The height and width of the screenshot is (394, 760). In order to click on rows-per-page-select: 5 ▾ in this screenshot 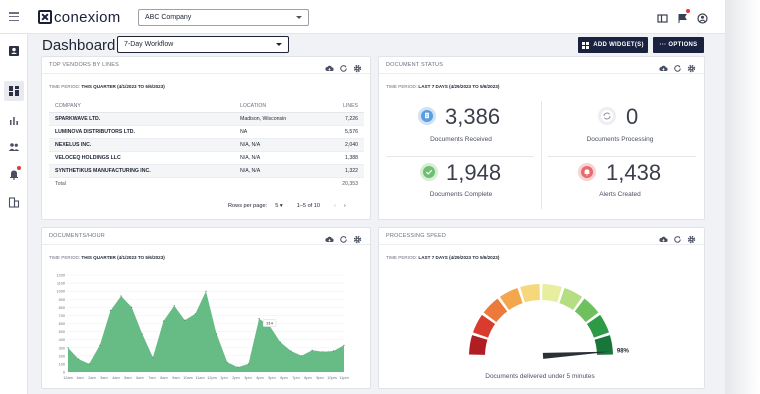, I will do `click(279, 206)`.